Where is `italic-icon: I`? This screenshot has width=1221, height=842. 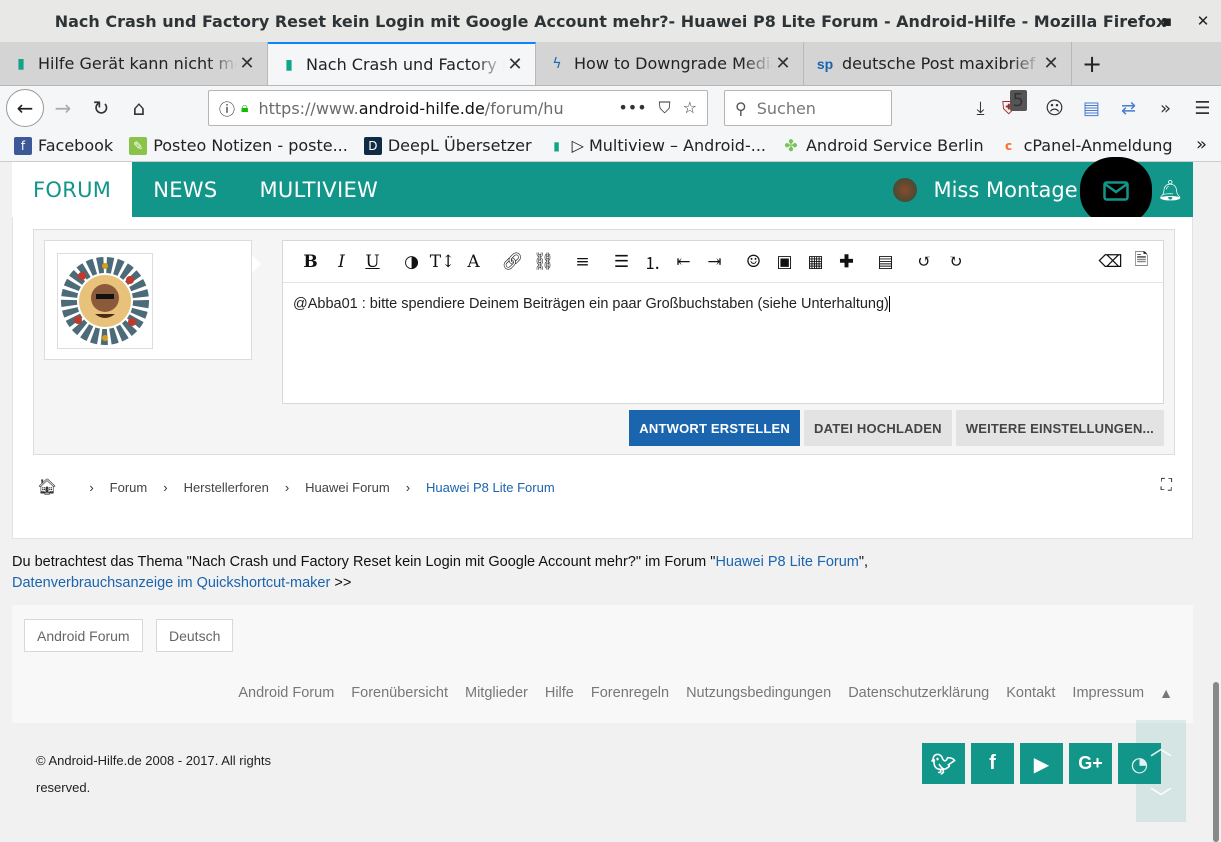 italic-icon: I is located at coordinates (341, 262).